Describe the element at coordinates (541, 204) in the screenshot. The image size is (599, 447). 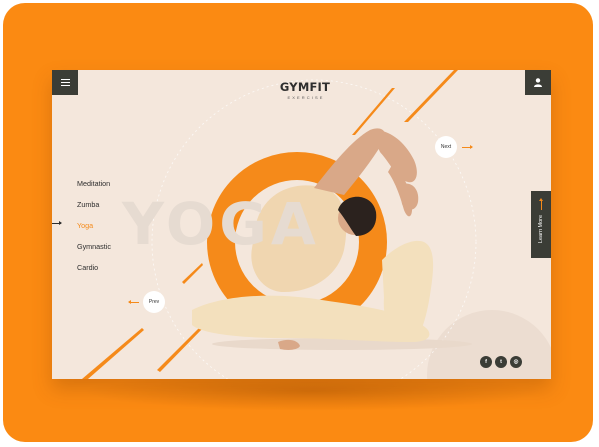
I see `up-arrow-icon` at that location.